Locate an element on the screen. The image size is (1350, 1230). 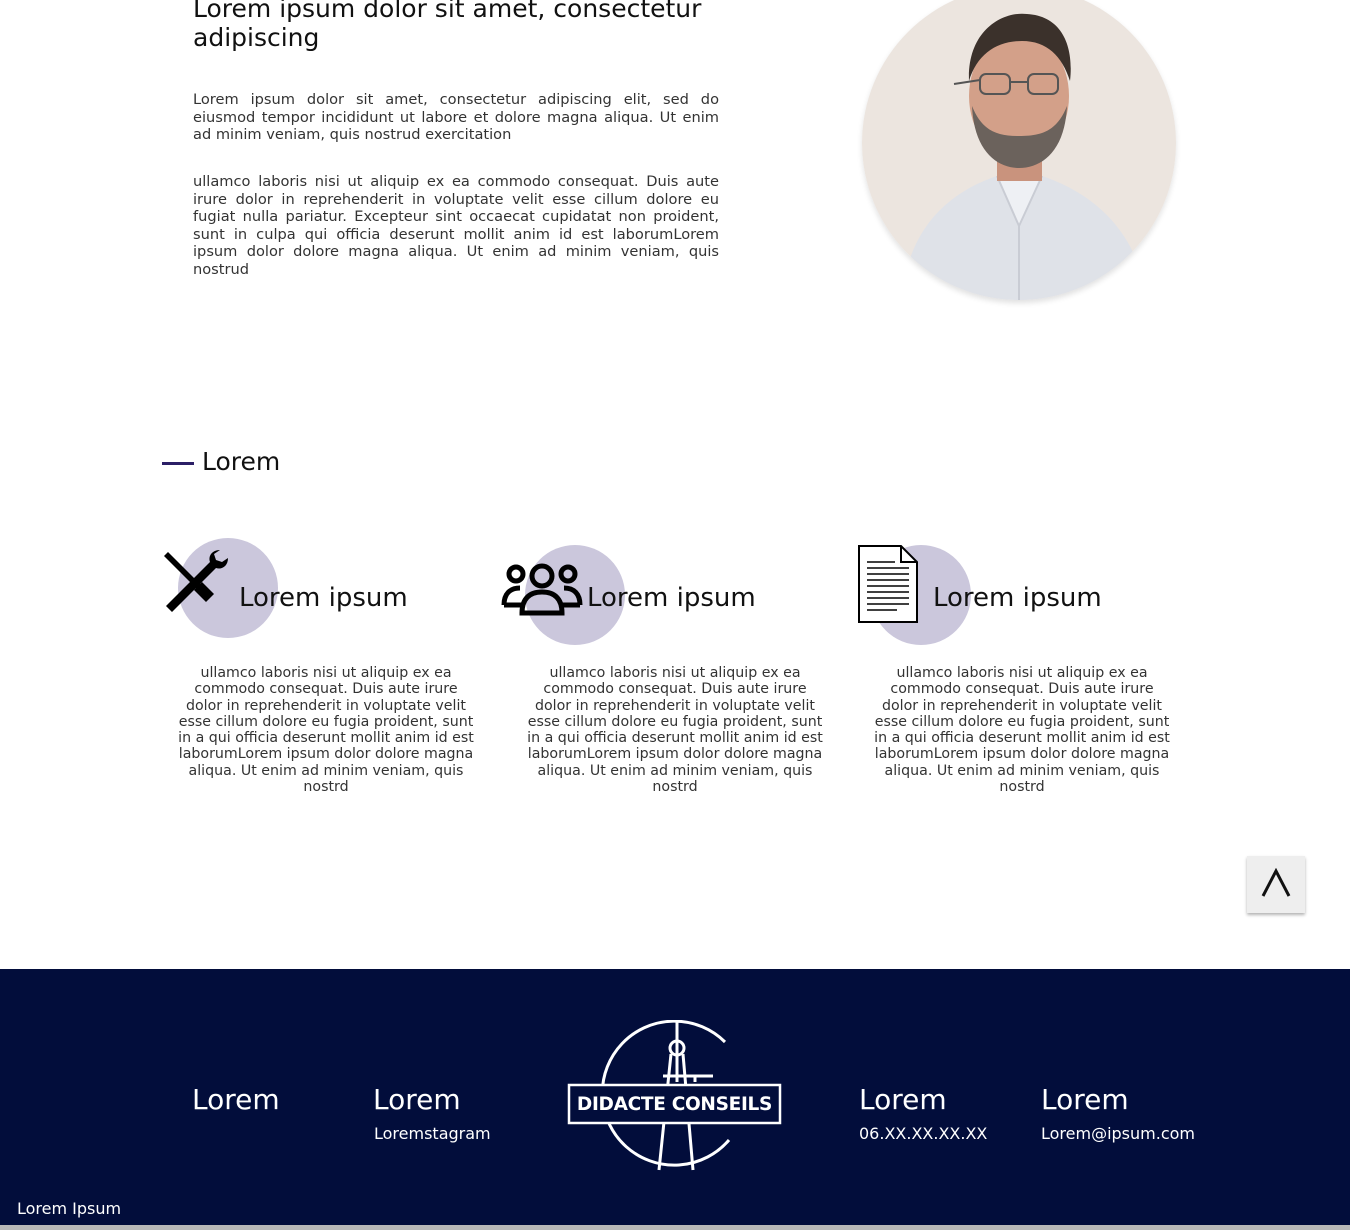
scroll-to-top-button is located at coordinates (1276, 884).